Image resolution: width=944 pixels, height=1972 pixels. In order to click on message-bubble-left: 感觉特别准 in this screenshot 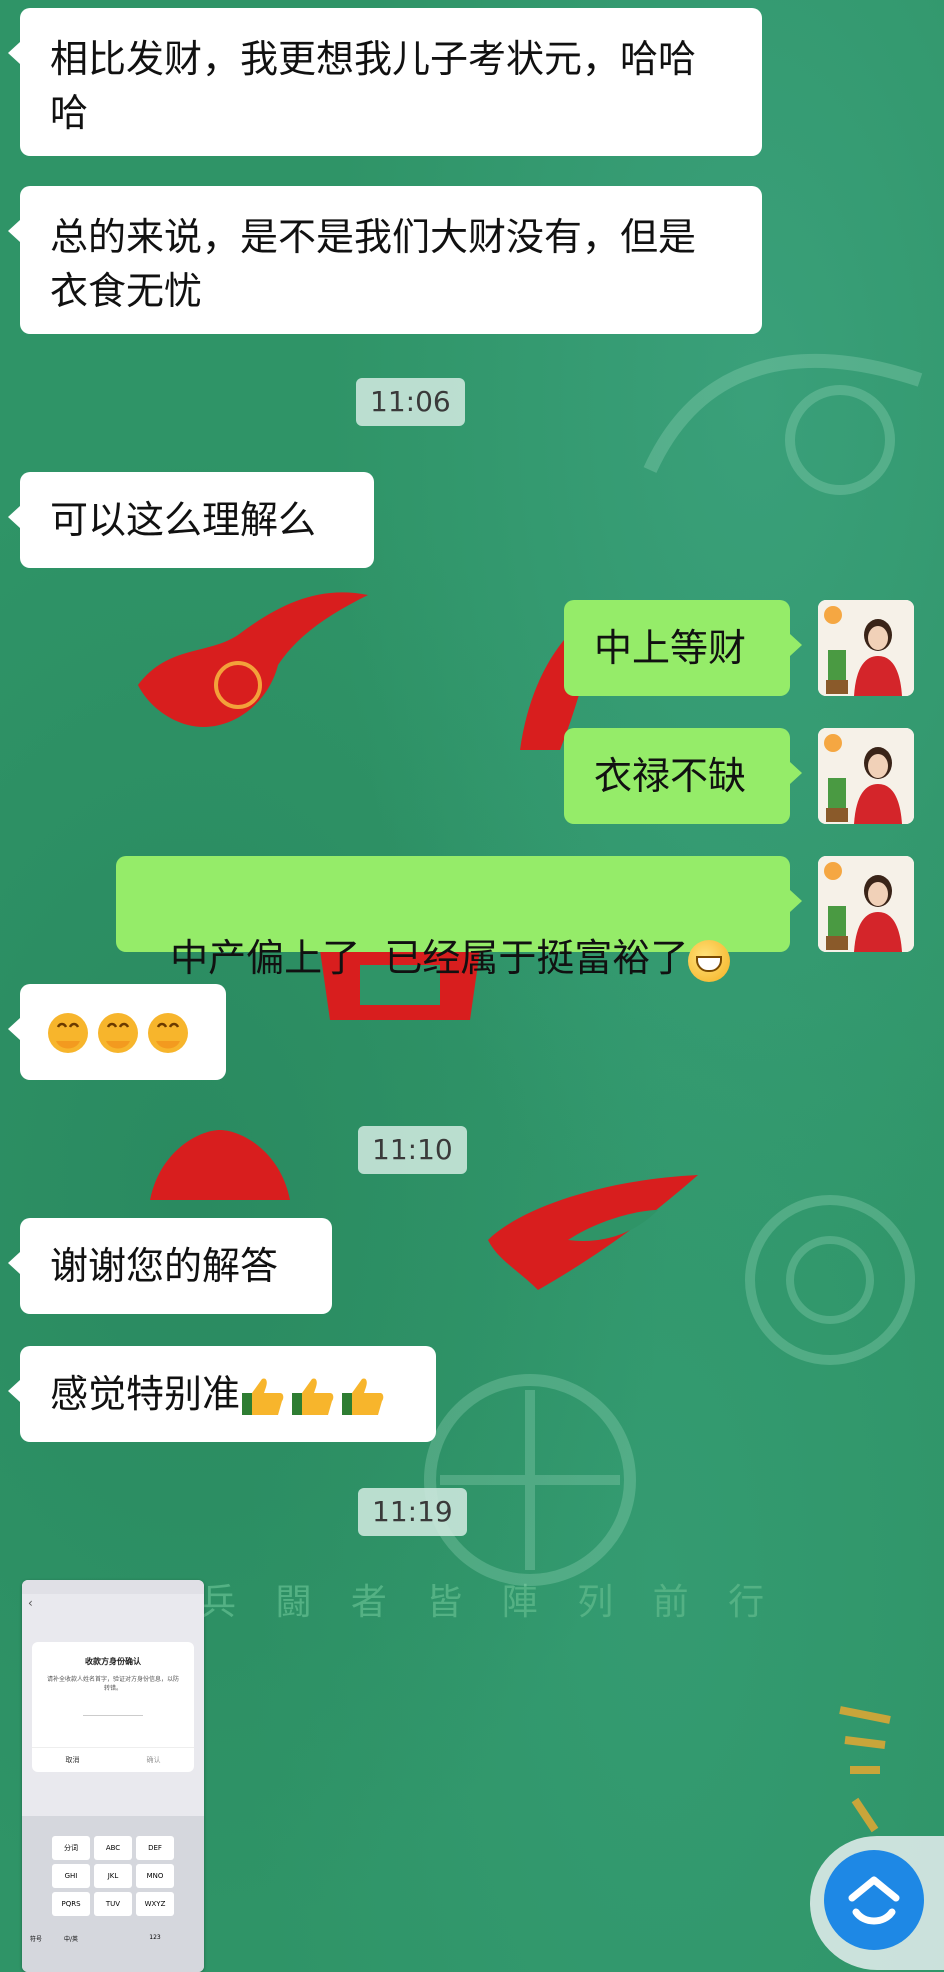, I will do `click(222, 1394)`.